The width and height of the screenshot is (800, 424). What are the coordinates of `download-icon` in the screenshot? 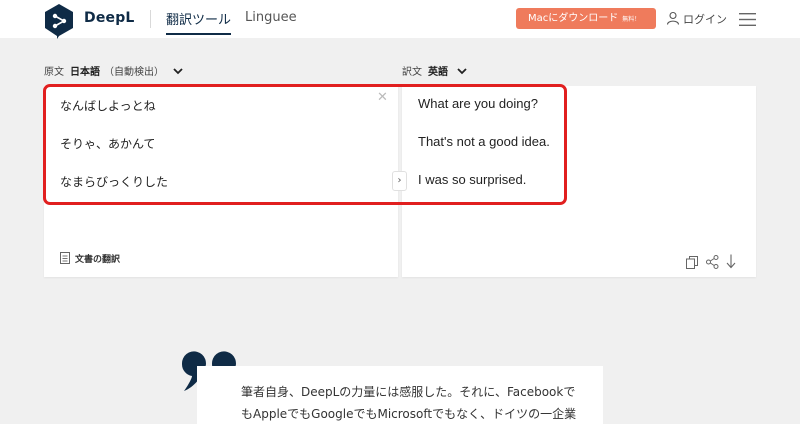 It's located at (731, 261).